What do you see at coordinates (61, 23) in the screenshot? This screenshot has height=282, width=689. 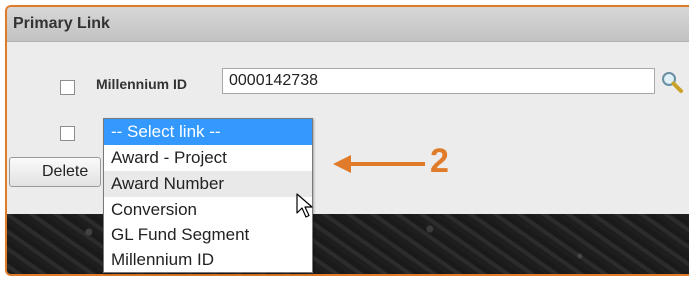 I see `panel-title: Primary Link` at bounding box center [61, 23].